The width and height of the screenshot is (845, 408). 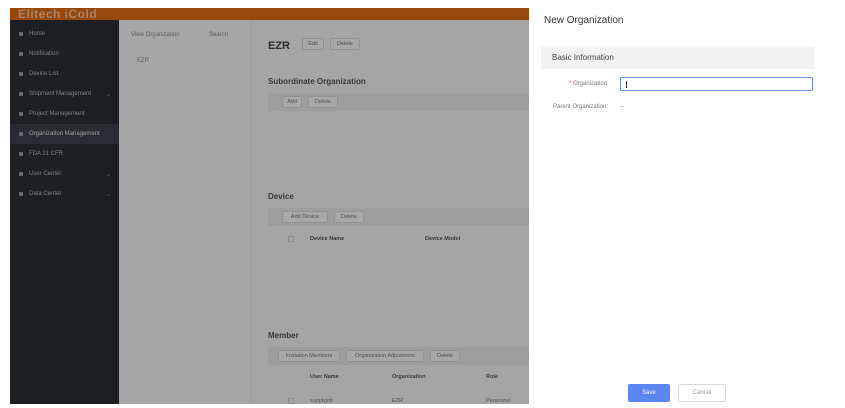 What do you see at coordinates (677, 58) in the screenshot?
I see `basic-information-header: Basic Information` at bounding box center [677, 58].